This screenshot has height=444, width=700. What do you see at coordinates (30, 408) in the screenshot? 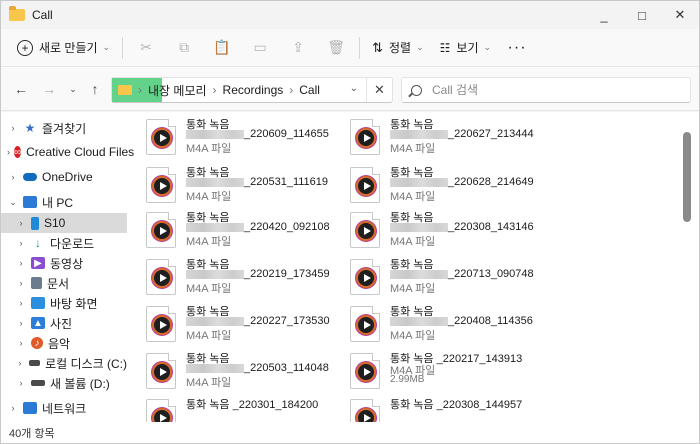
I see `network-icon` at bounding box center [30, 408].